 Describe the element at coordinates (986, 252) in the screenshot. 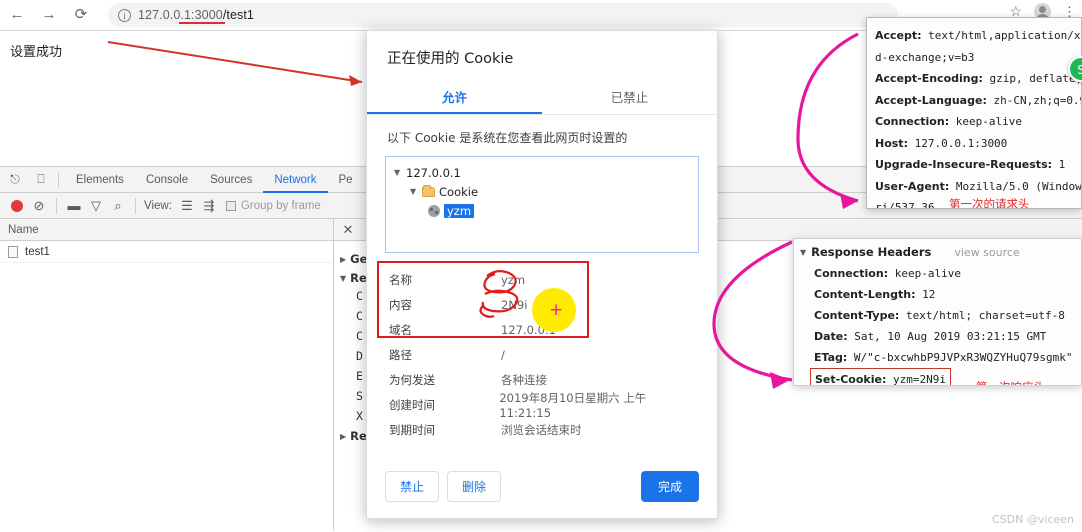

I see `view-source-link: view source` at that location.